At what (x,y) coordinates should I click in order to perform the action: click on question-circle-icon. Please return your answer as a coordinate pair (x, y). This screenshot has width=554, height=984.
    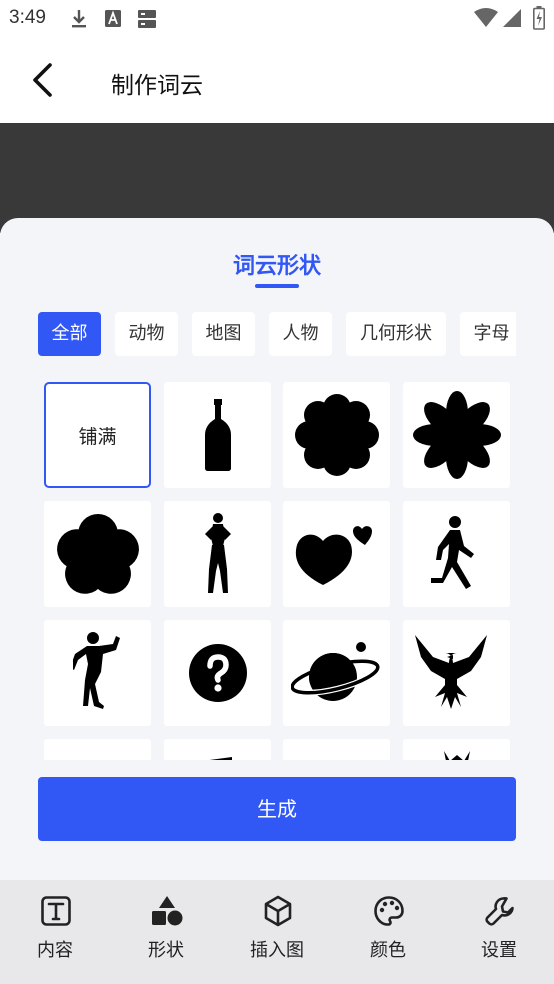
    Looking at the image, I should click on (217, 673).